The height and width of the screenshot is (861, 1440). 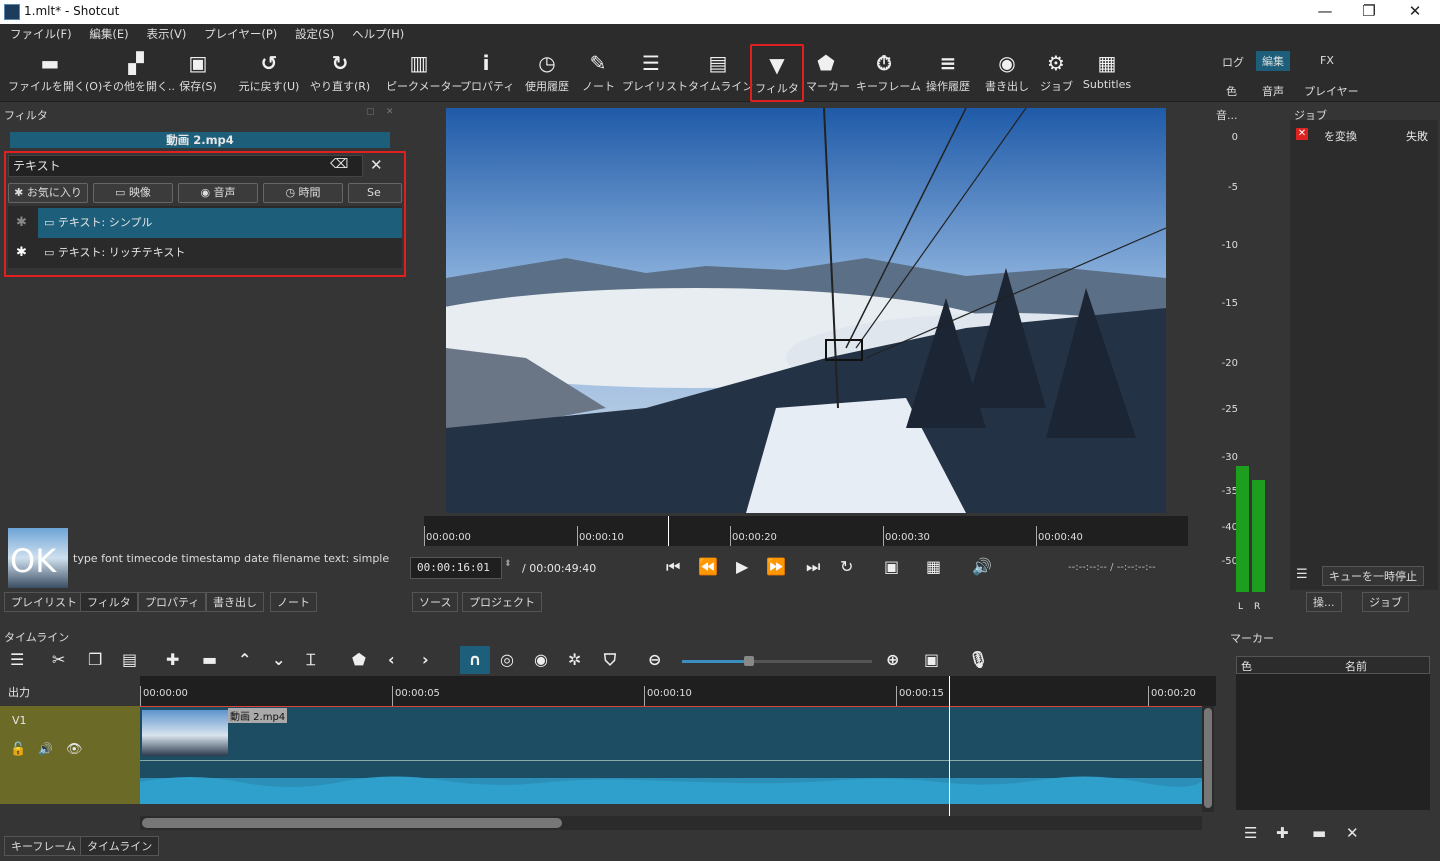 What do you see at coordinates (1246, 666) in the screenshot?
I see `marker-col-color: 色` at bounding box center [1246, 666].